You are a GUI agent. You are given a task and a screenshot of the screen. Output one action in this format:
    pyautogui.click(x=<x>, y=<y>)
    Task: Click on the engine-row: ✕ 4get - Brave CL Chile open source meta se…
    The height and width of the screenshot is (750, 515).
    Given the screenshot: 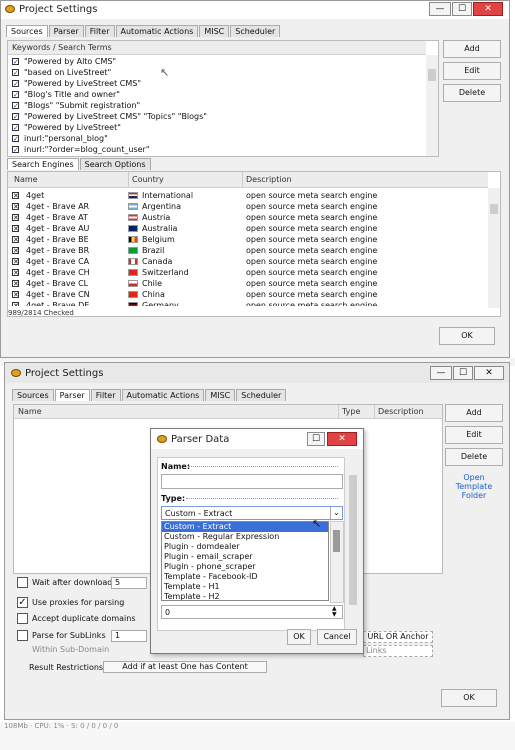 What is the action you would take?
    pyautogui.click(x=248, y=283)
    